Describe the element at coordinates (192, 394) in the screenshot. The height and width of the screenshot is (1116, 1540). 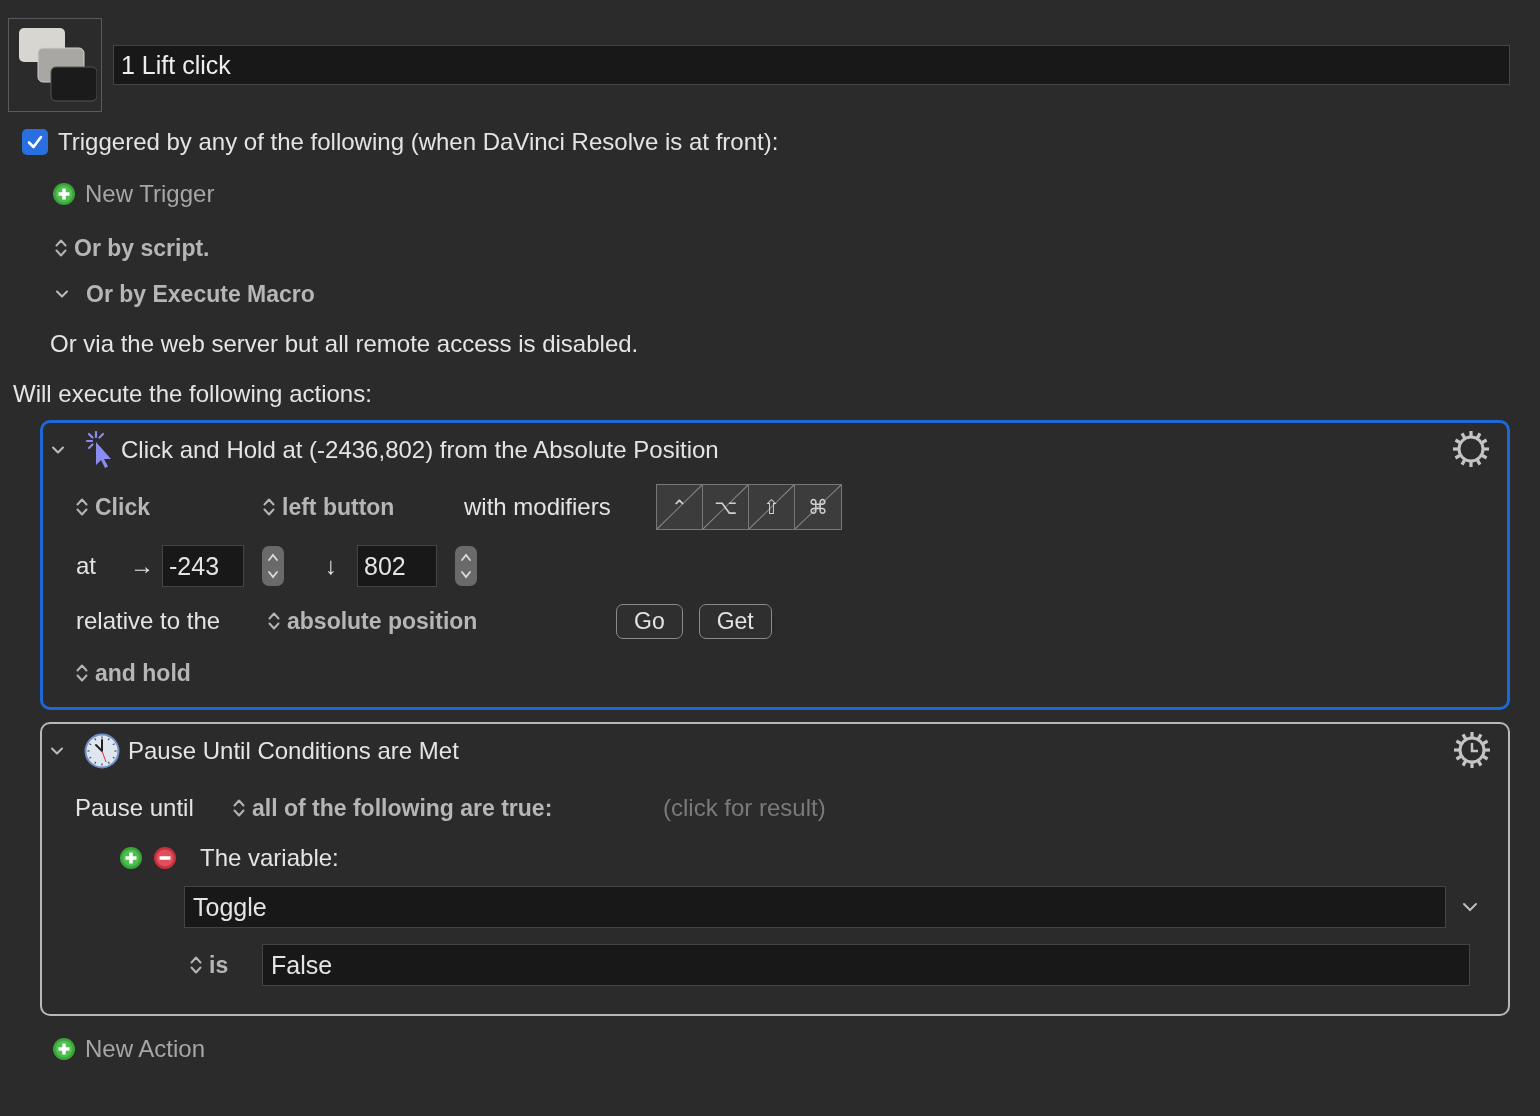
I see `actions-heading: Will execute the following actions:` at that location.